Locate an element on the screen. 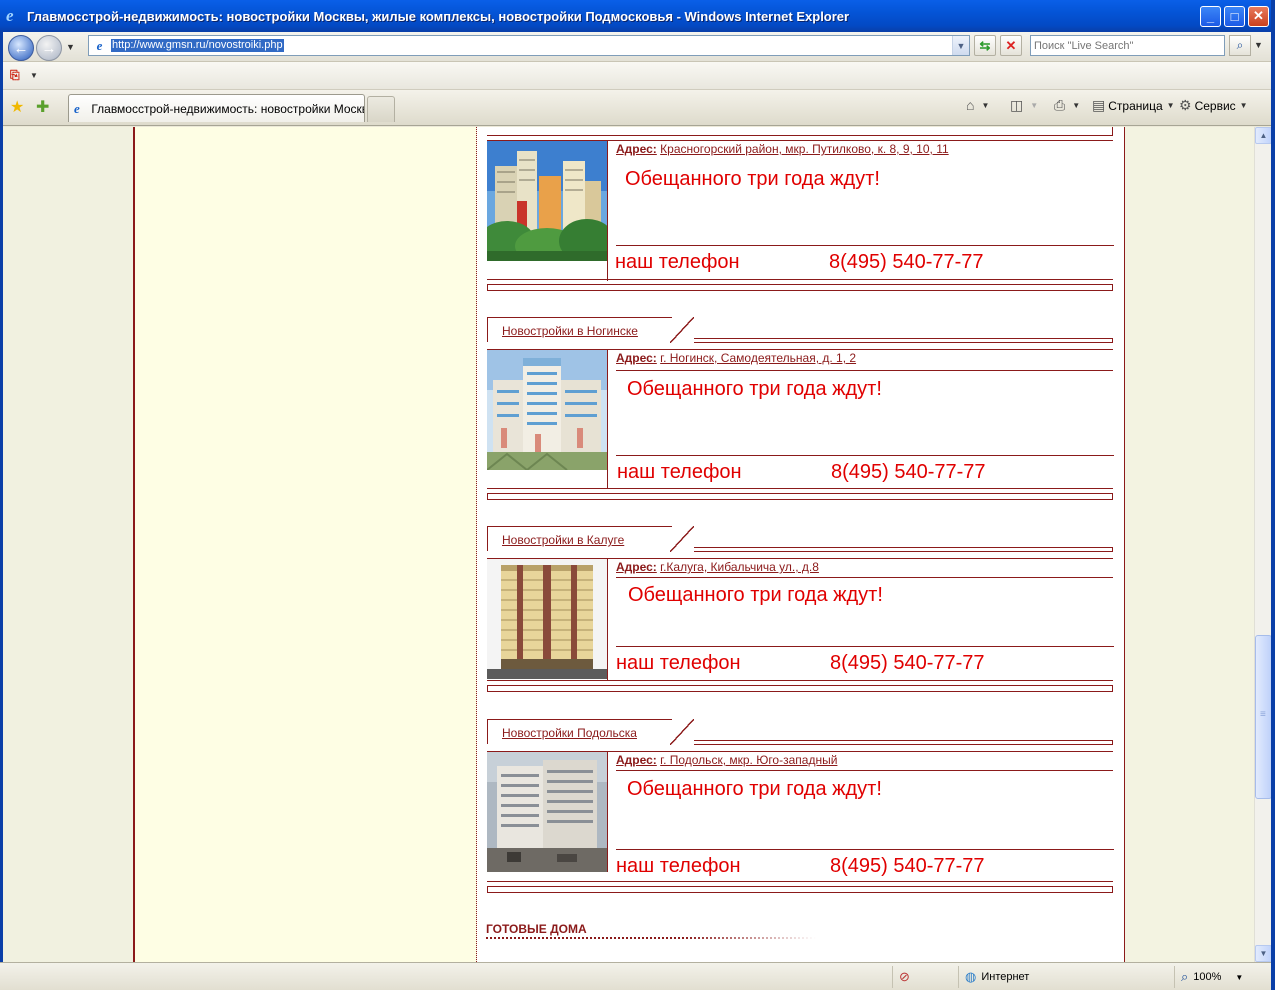 The image size is (1275, 990). listing-header-tab: Новостройки Подольска is located at coordinates (590, 732).